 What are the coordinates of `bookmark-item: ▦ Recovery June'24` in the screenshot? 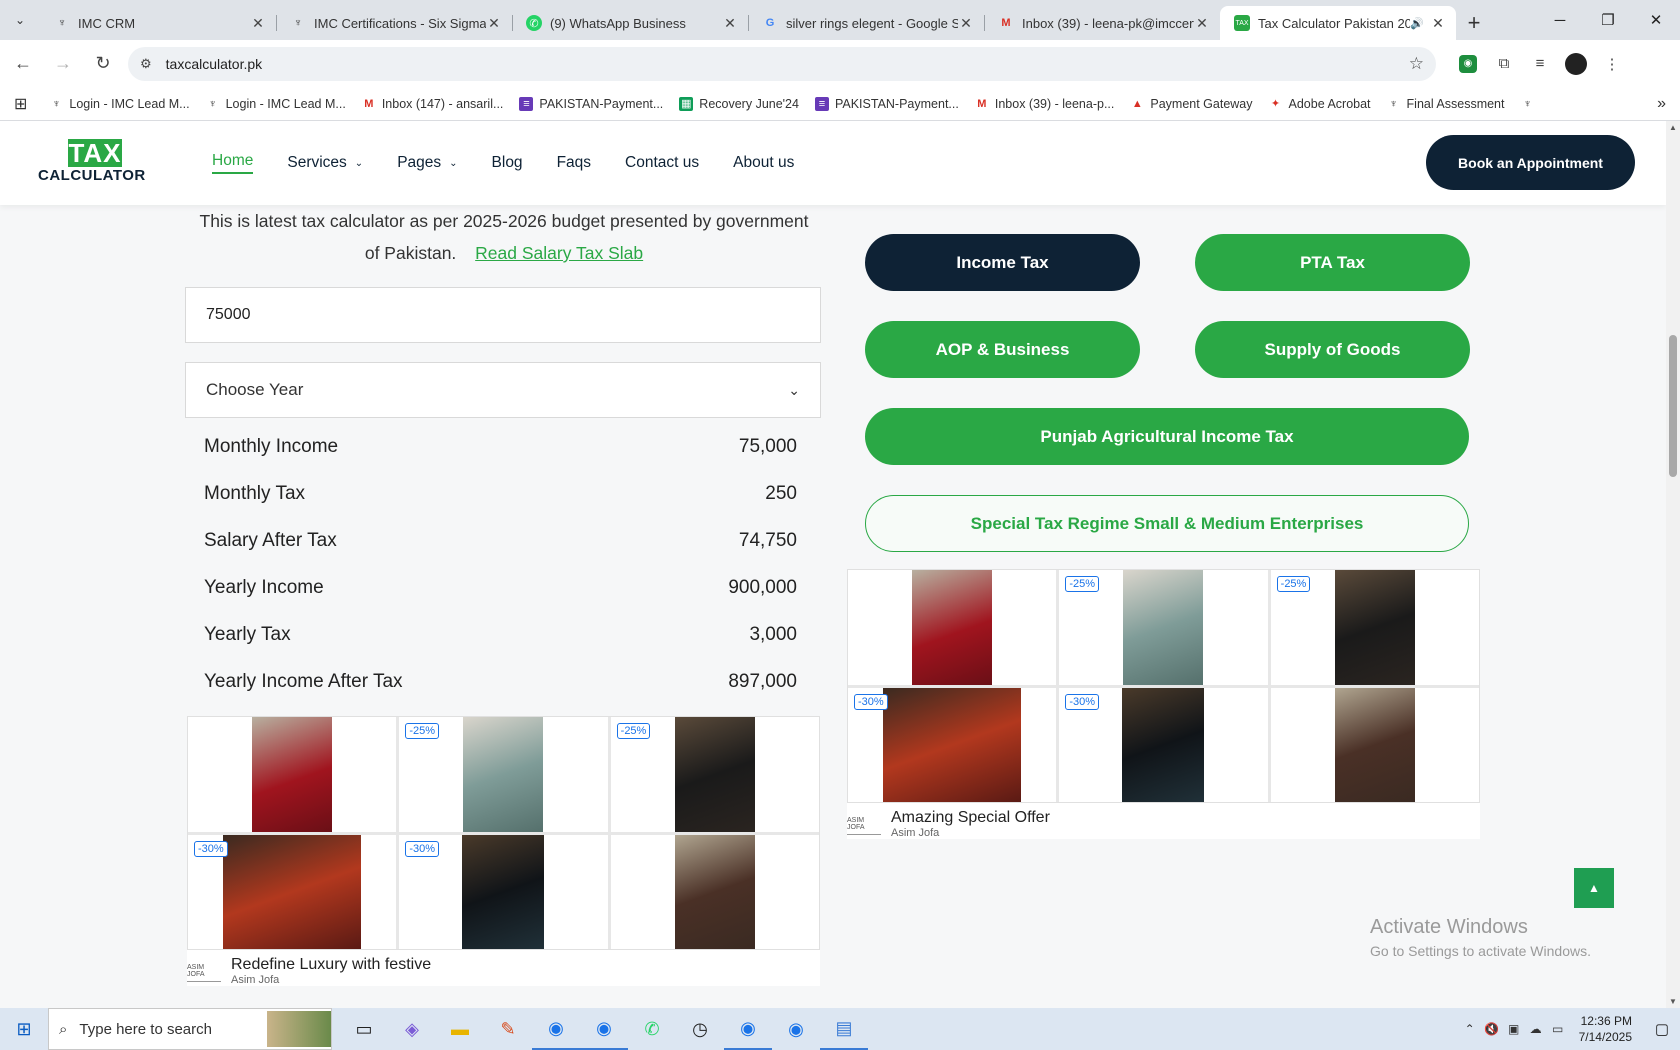 It's located at (739, 103).